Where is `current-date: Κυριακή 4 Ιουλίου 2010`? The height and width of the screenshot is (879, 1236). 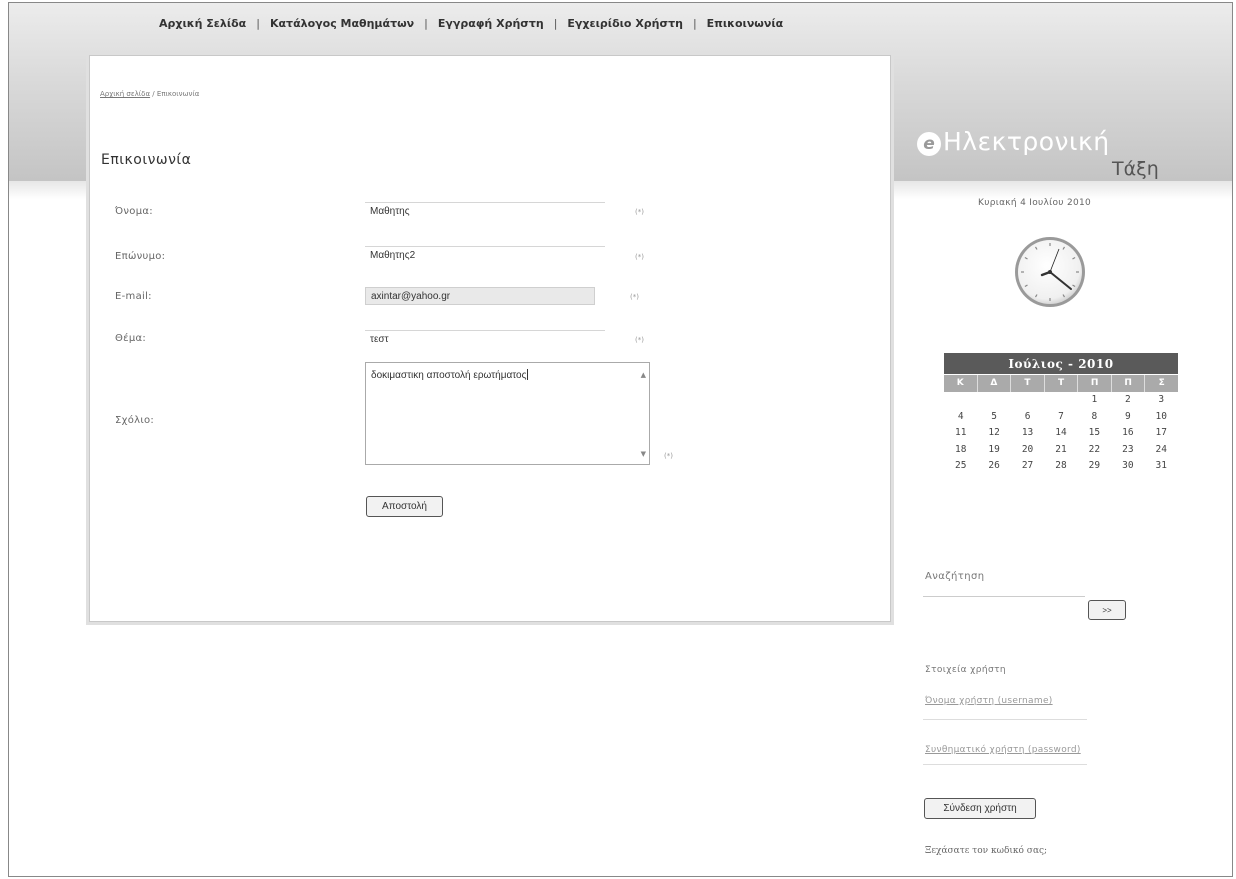
current-date: Κυριακή 4 Ιουλίου 2010 is located at coordinates (1035, 203).